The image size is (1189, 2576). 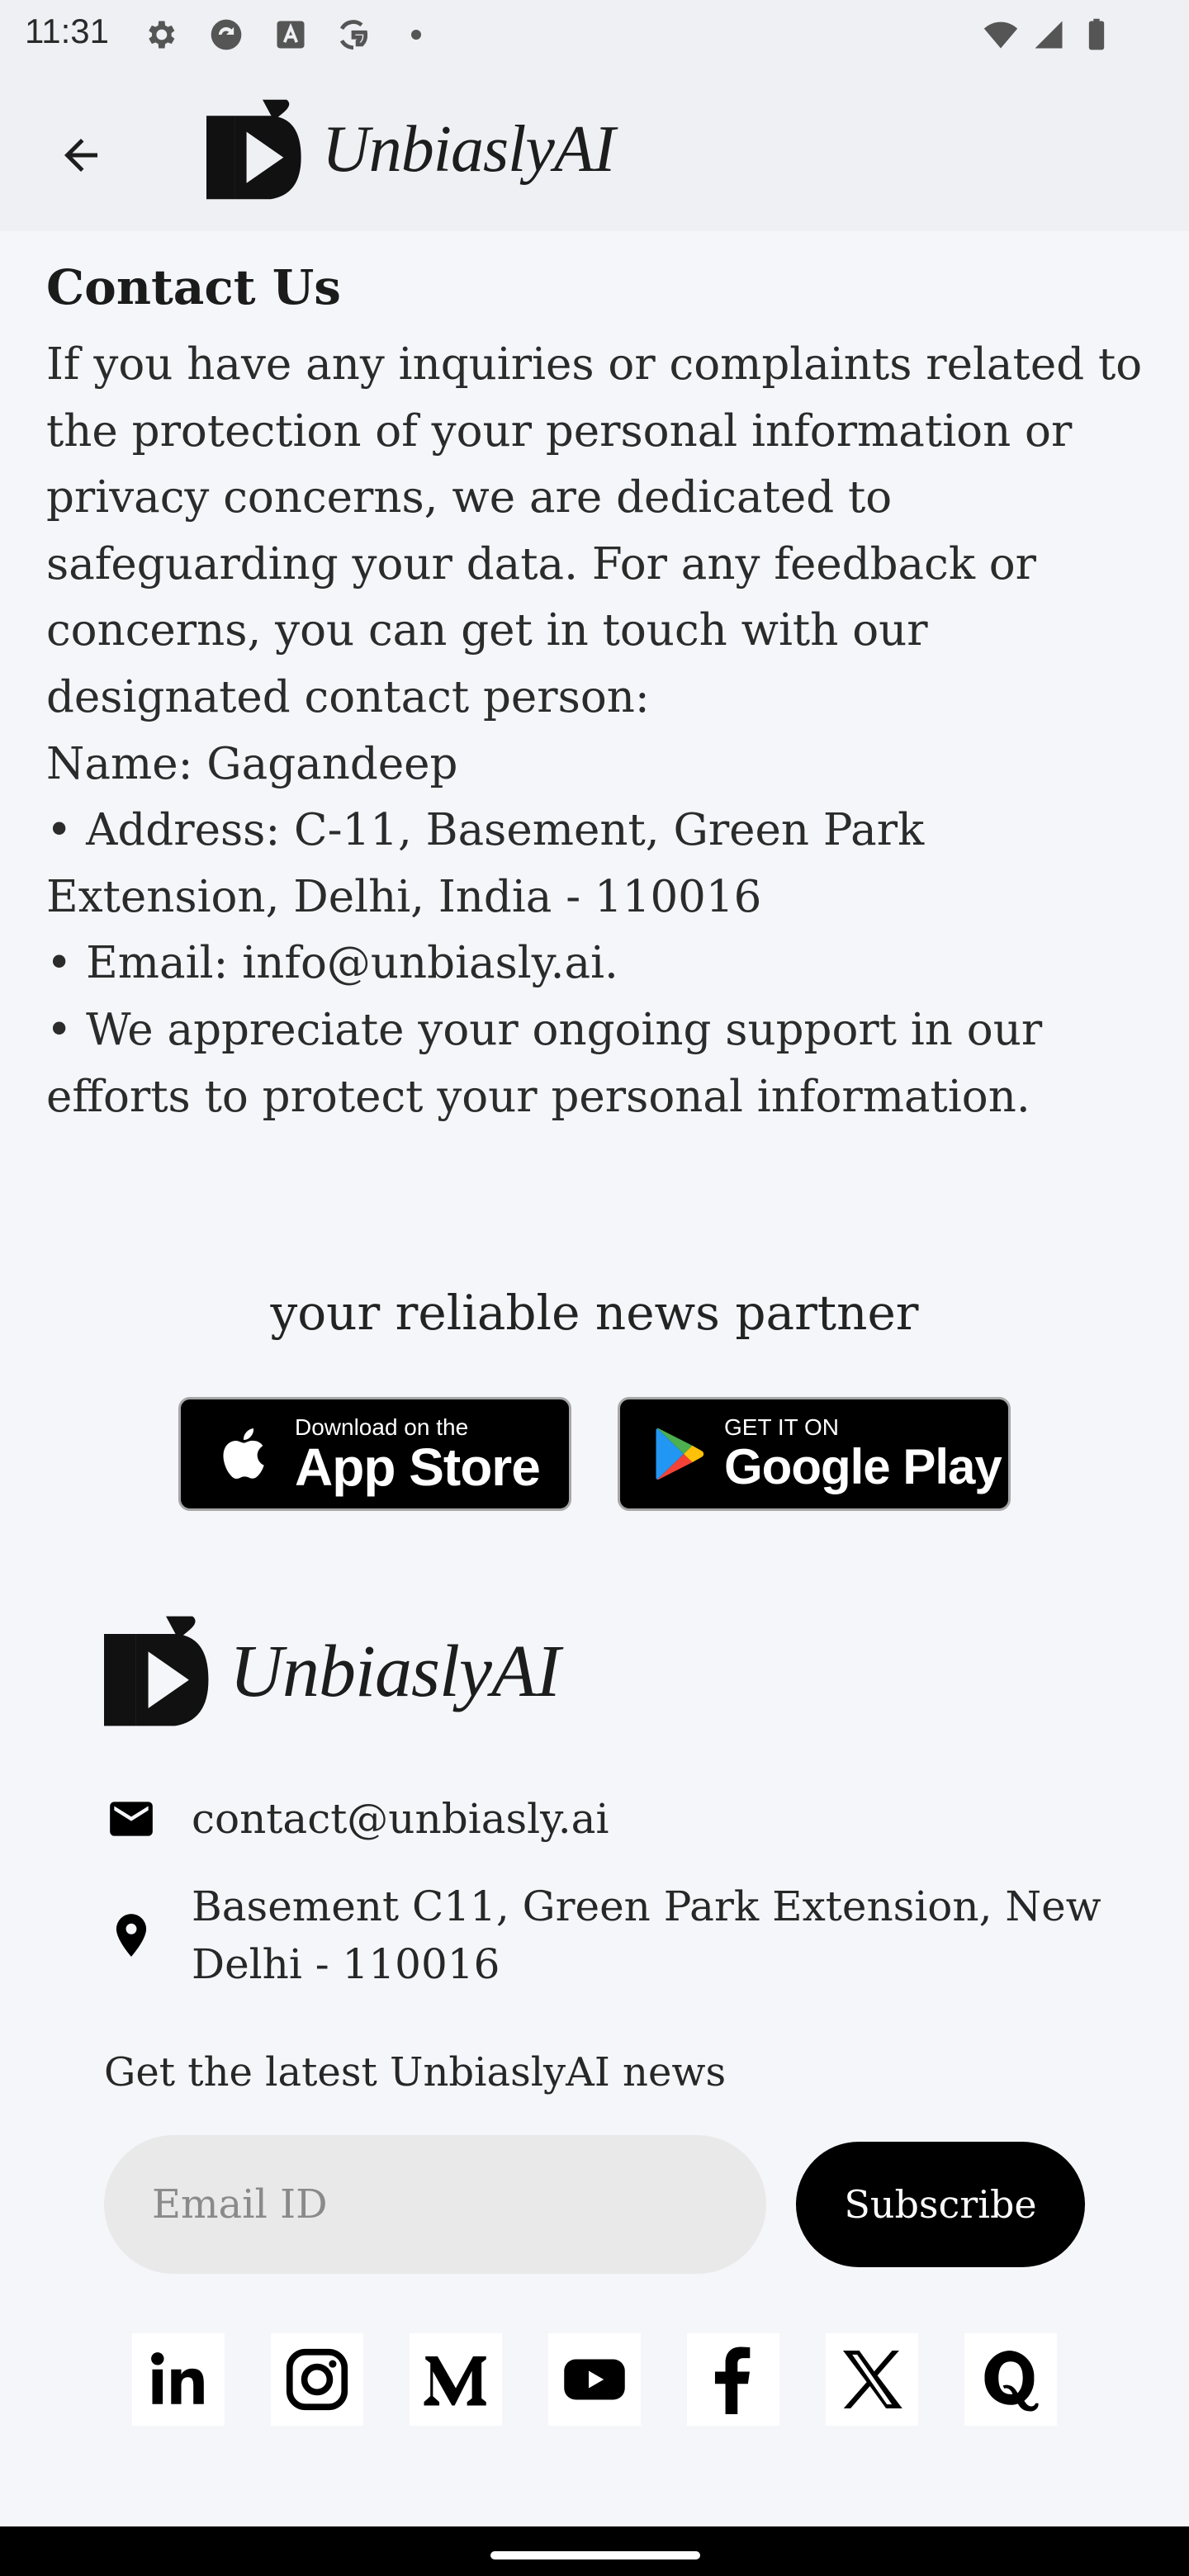 What do you see at coordinates (435, 2204) in the screenshot?
I see `newsletter-email-input` at bounding box center [435, 2204].